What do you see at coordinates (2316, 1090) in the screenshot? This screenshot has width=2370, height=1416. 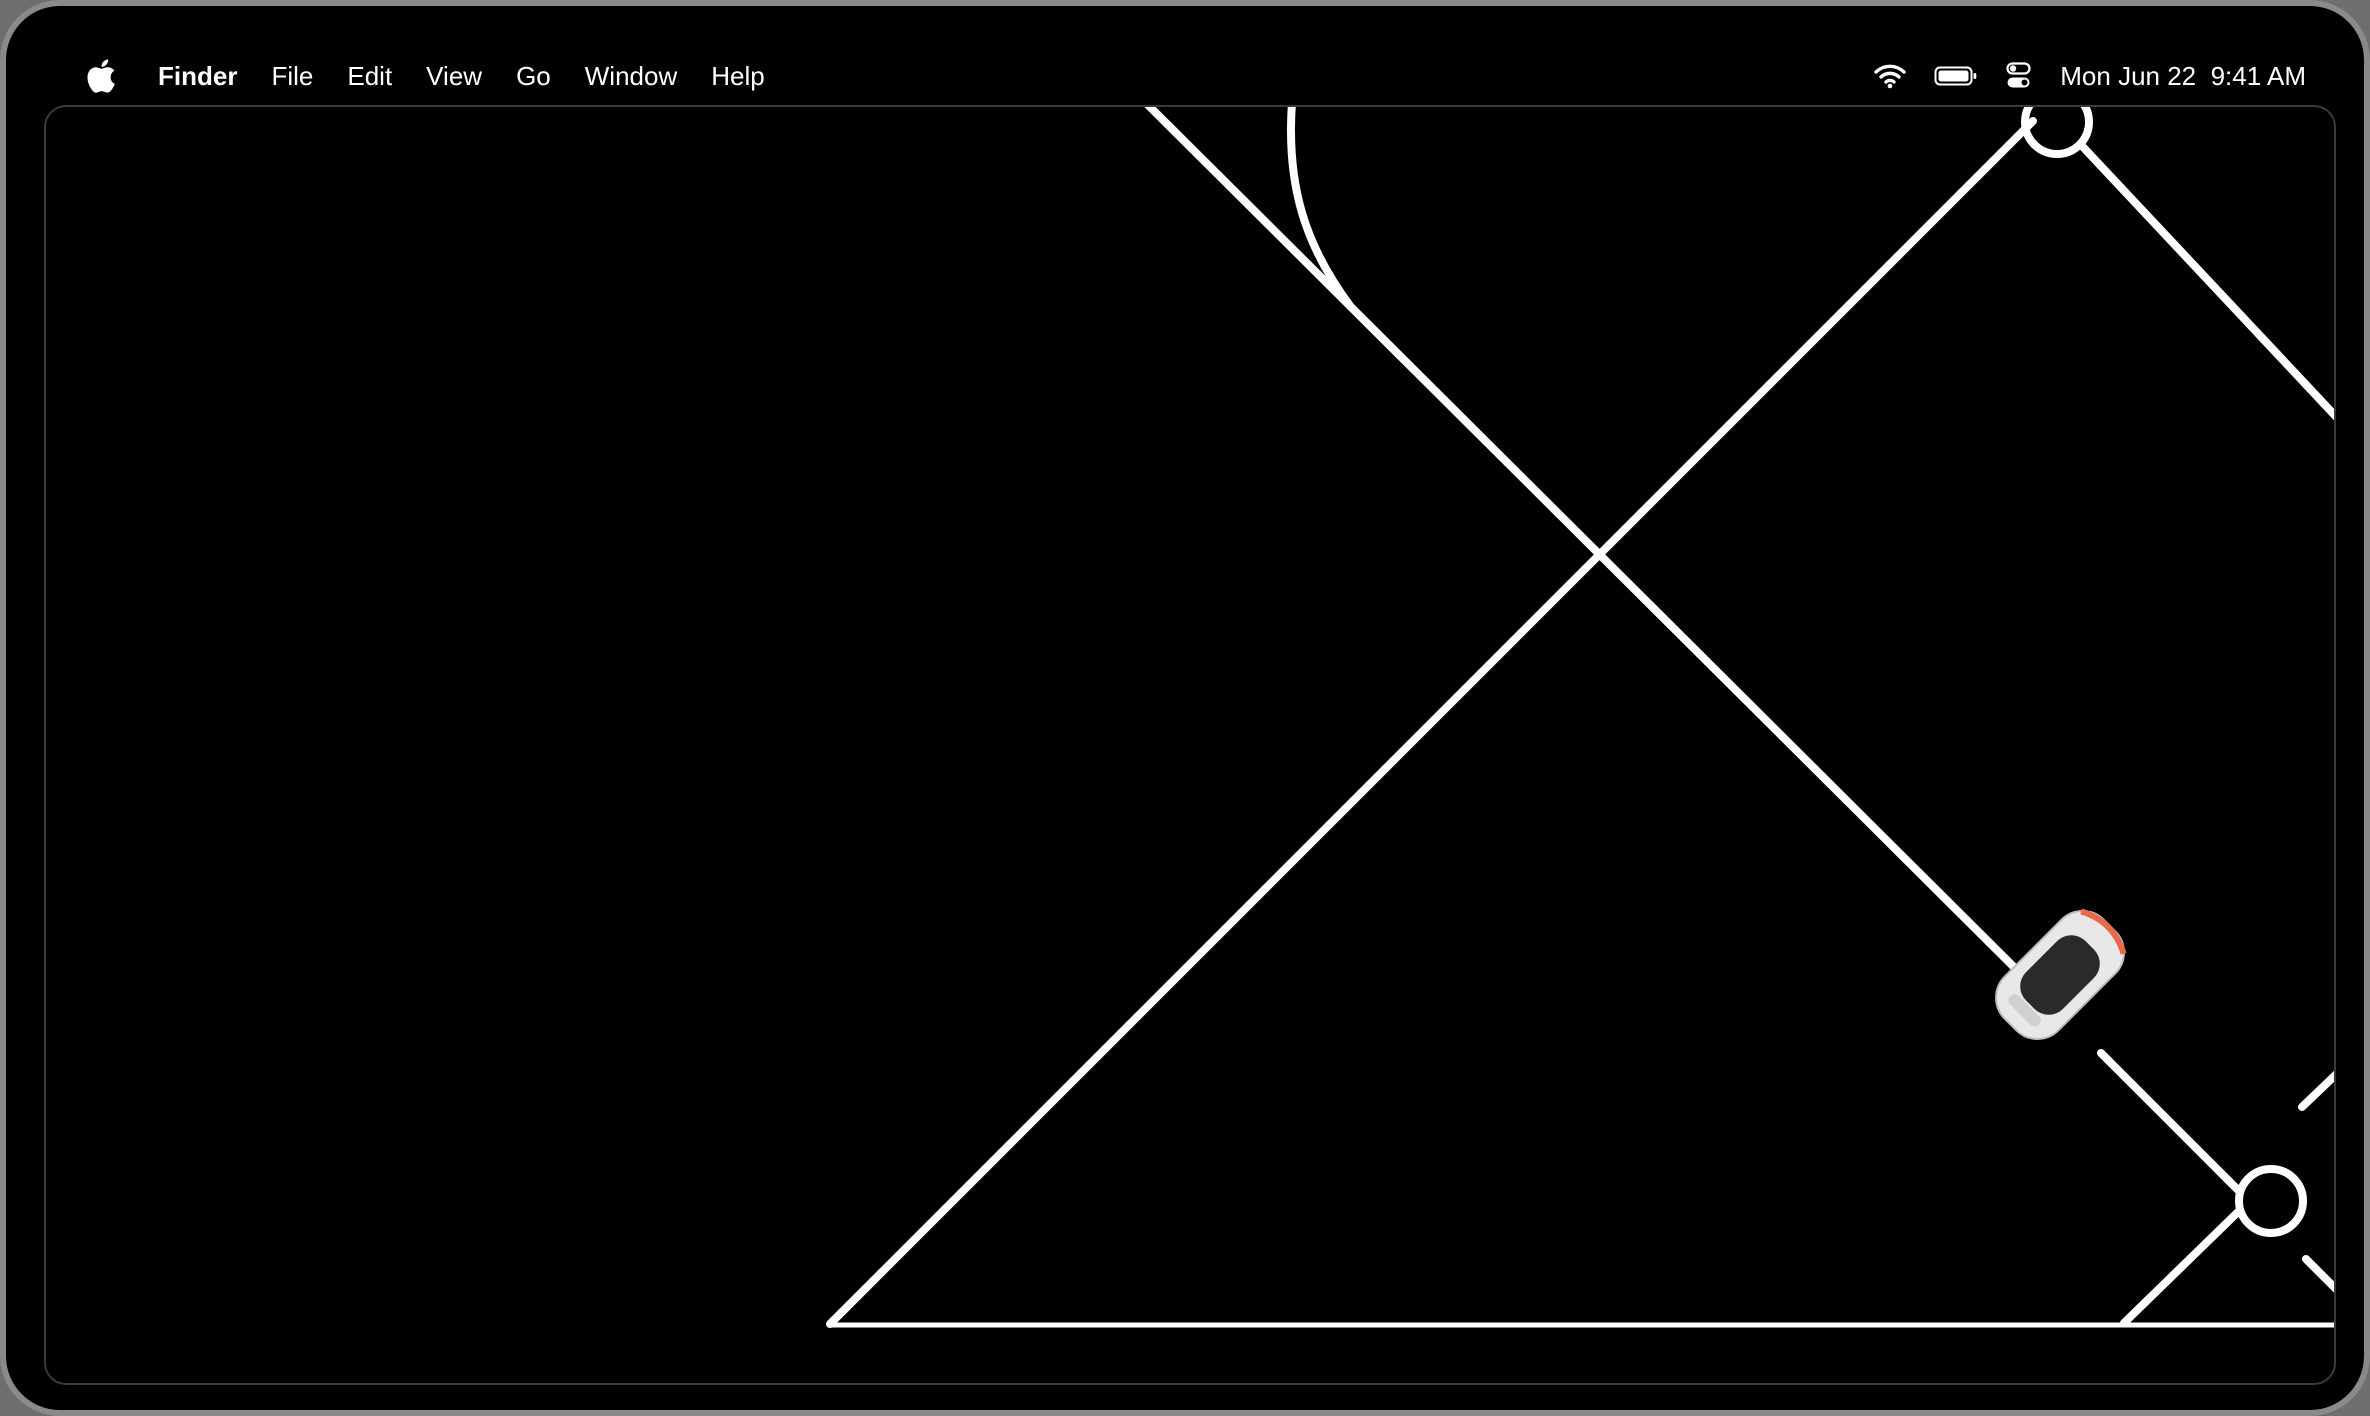 I see `road-lower-right-a` at bounding box center [2316, 1090].